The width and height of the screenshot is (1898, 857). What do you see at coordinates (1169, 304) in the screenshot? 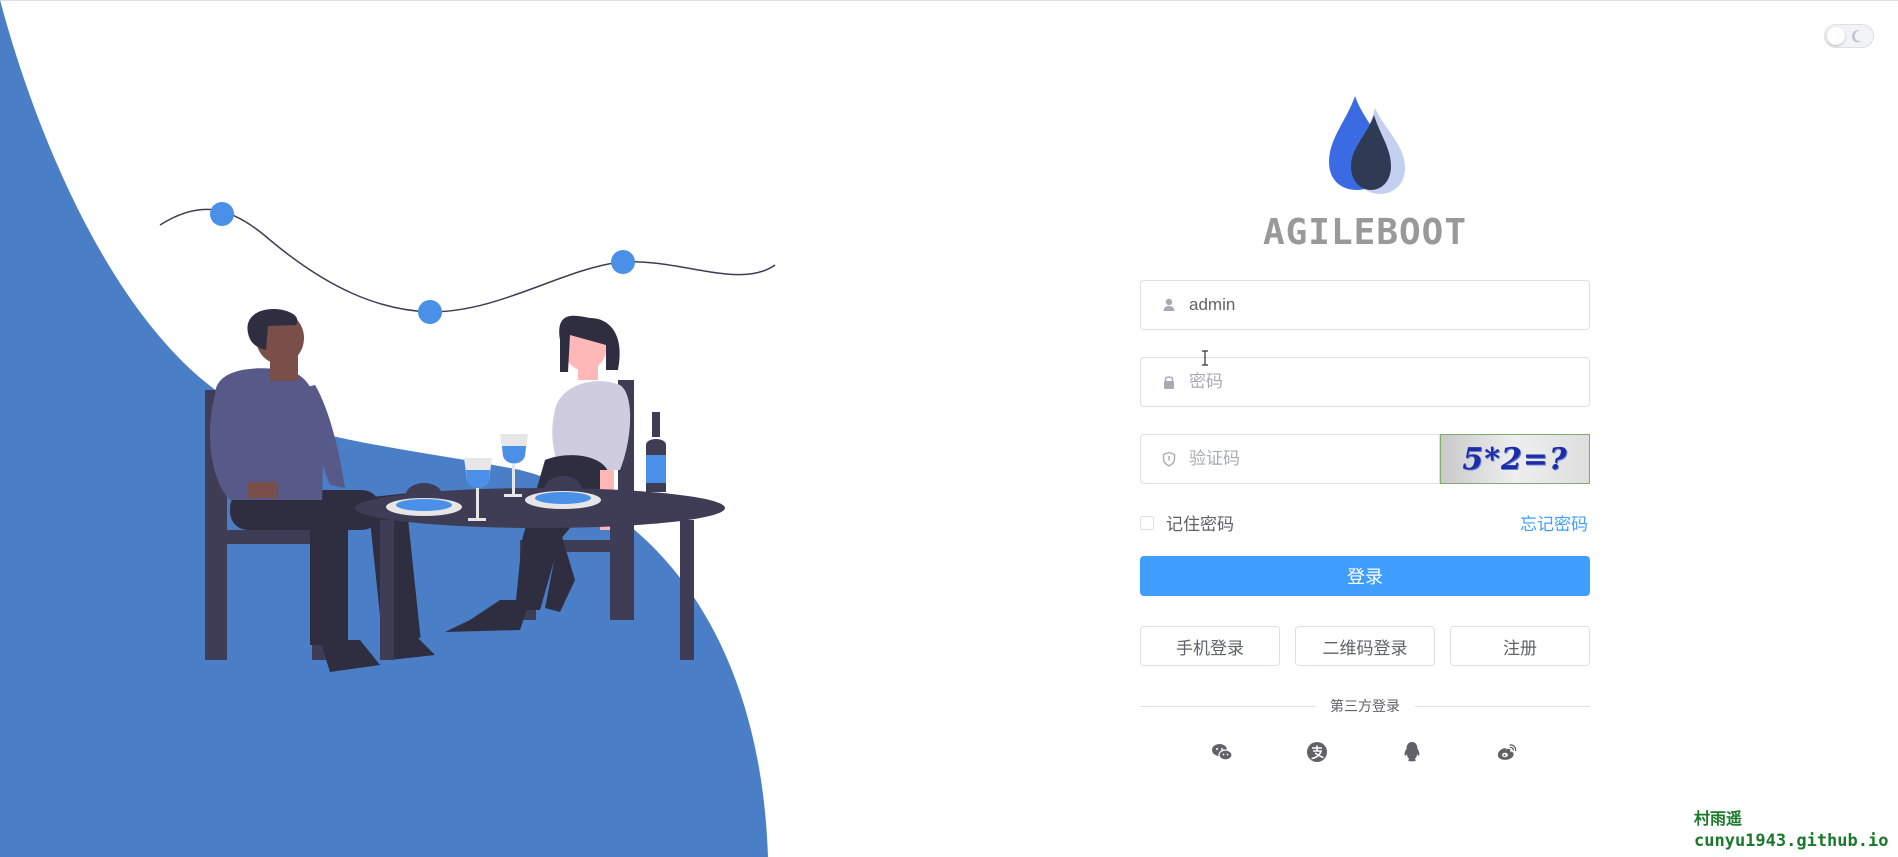
I see `user-icon` at bounding box center [1169, 304].